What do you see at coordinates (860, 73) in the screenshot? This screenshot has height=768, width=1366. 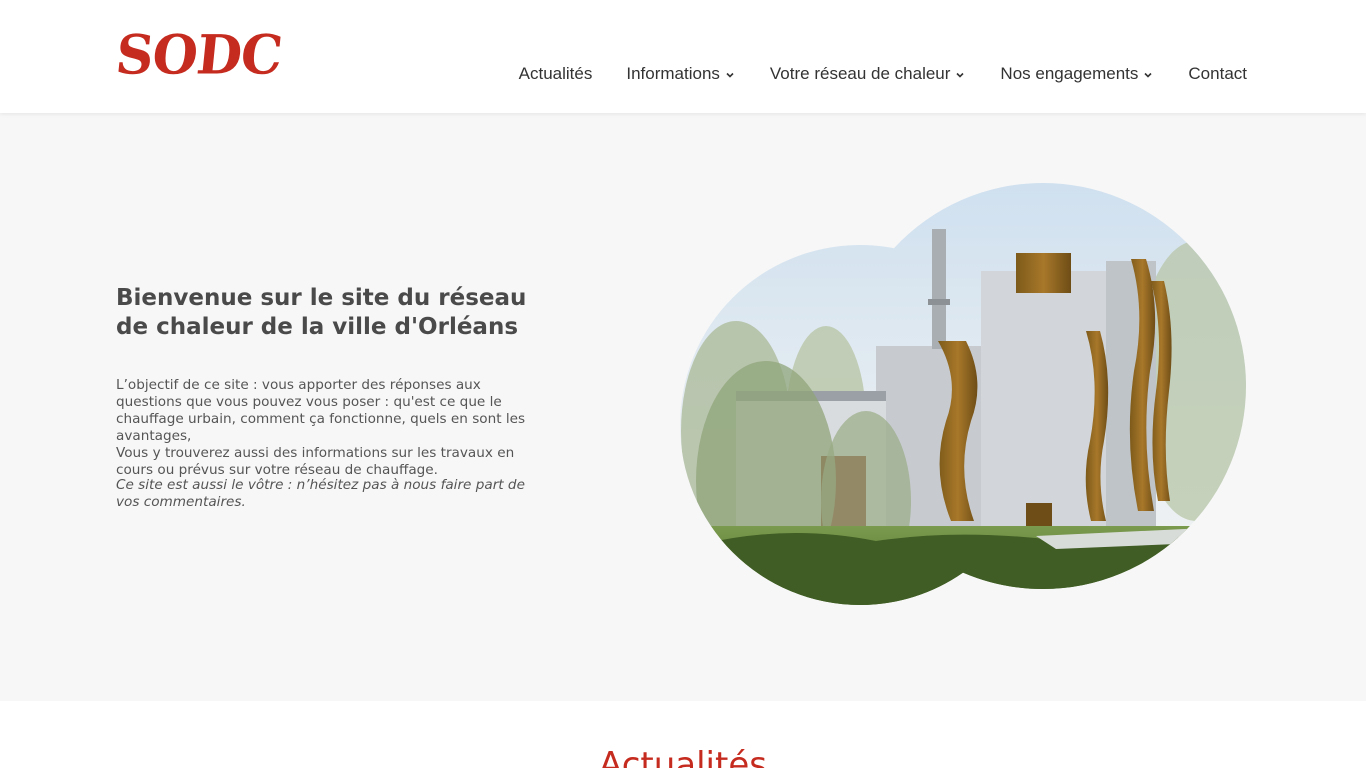 I see `nav-label: Votre réseau de chaleur` at bounding box center [860, 73].